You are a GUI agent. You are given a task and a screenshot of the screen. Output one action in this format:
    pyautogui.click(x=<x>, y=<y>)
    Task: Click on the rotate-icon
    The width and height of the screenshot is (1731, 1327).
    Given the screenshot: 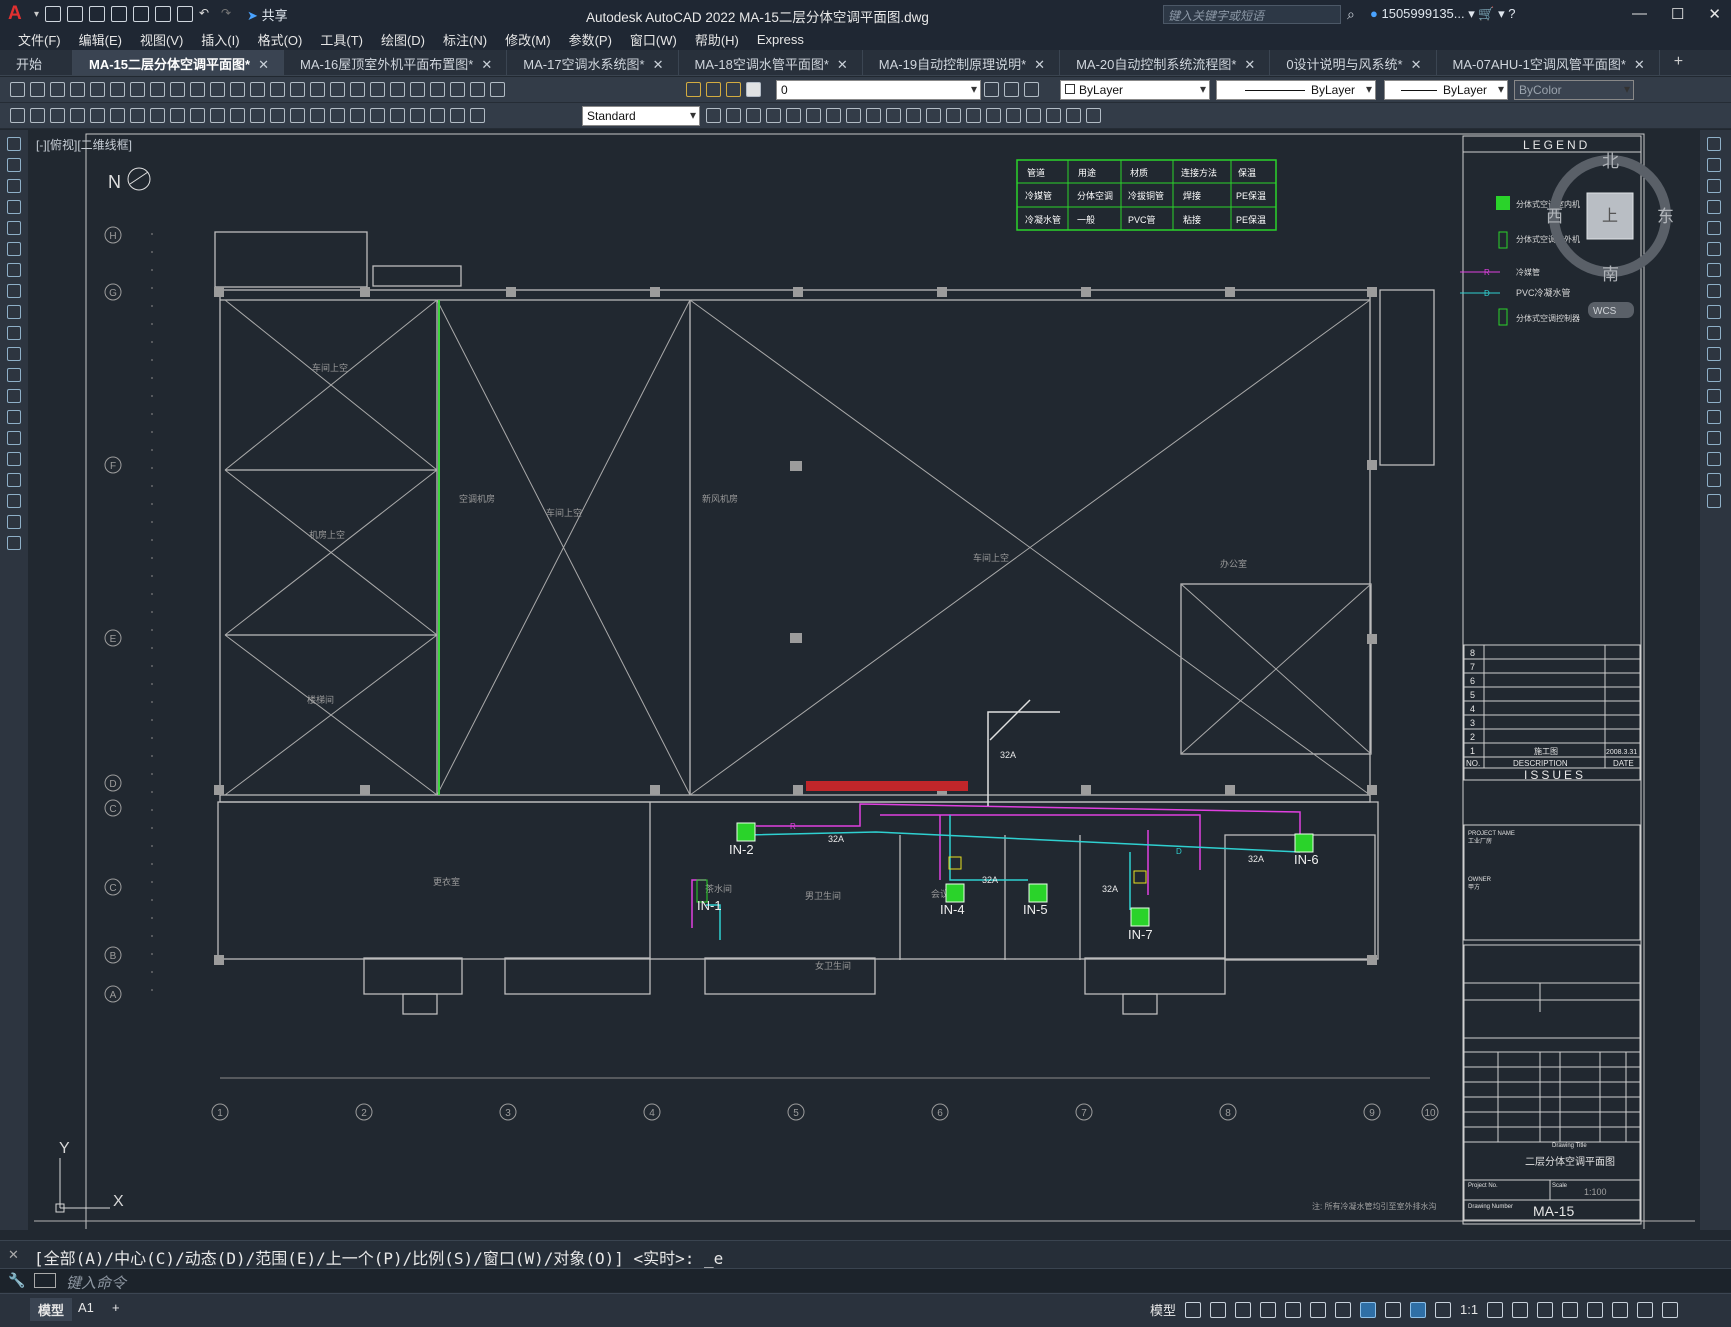 What is the action you would take?
    pyautogui.click(x=1714, y=270)
    